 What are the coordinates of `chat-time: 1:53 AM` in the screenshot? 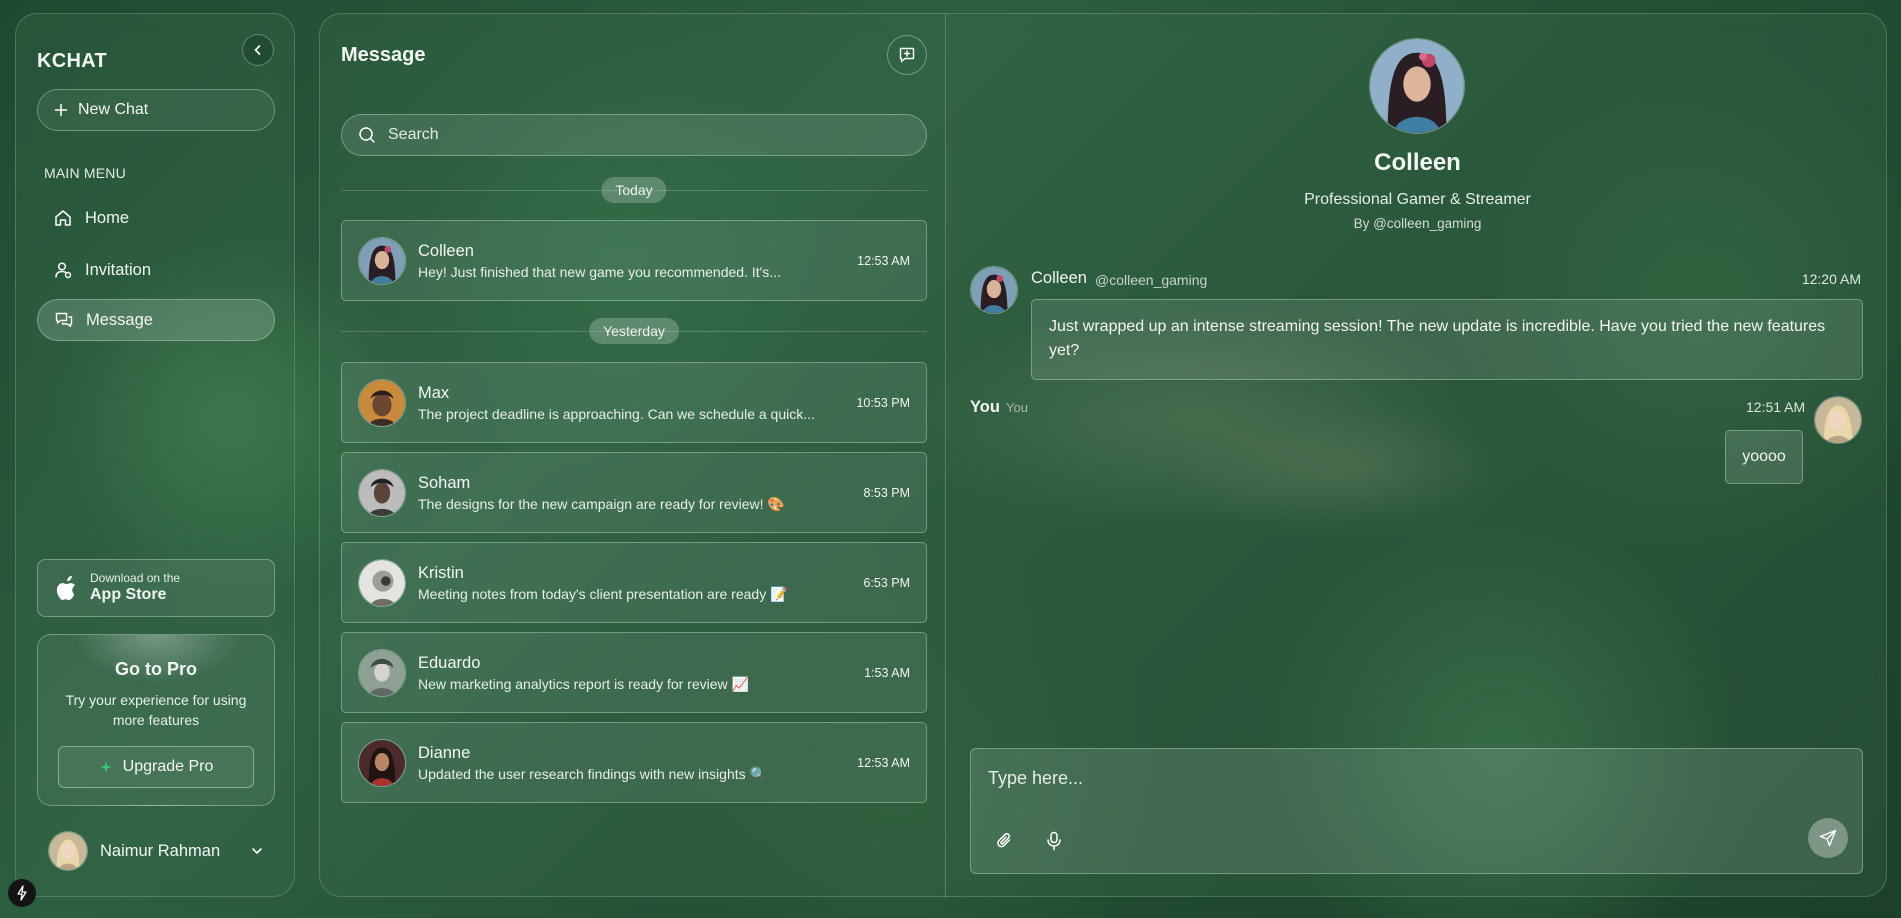 It's located at (887, 672).